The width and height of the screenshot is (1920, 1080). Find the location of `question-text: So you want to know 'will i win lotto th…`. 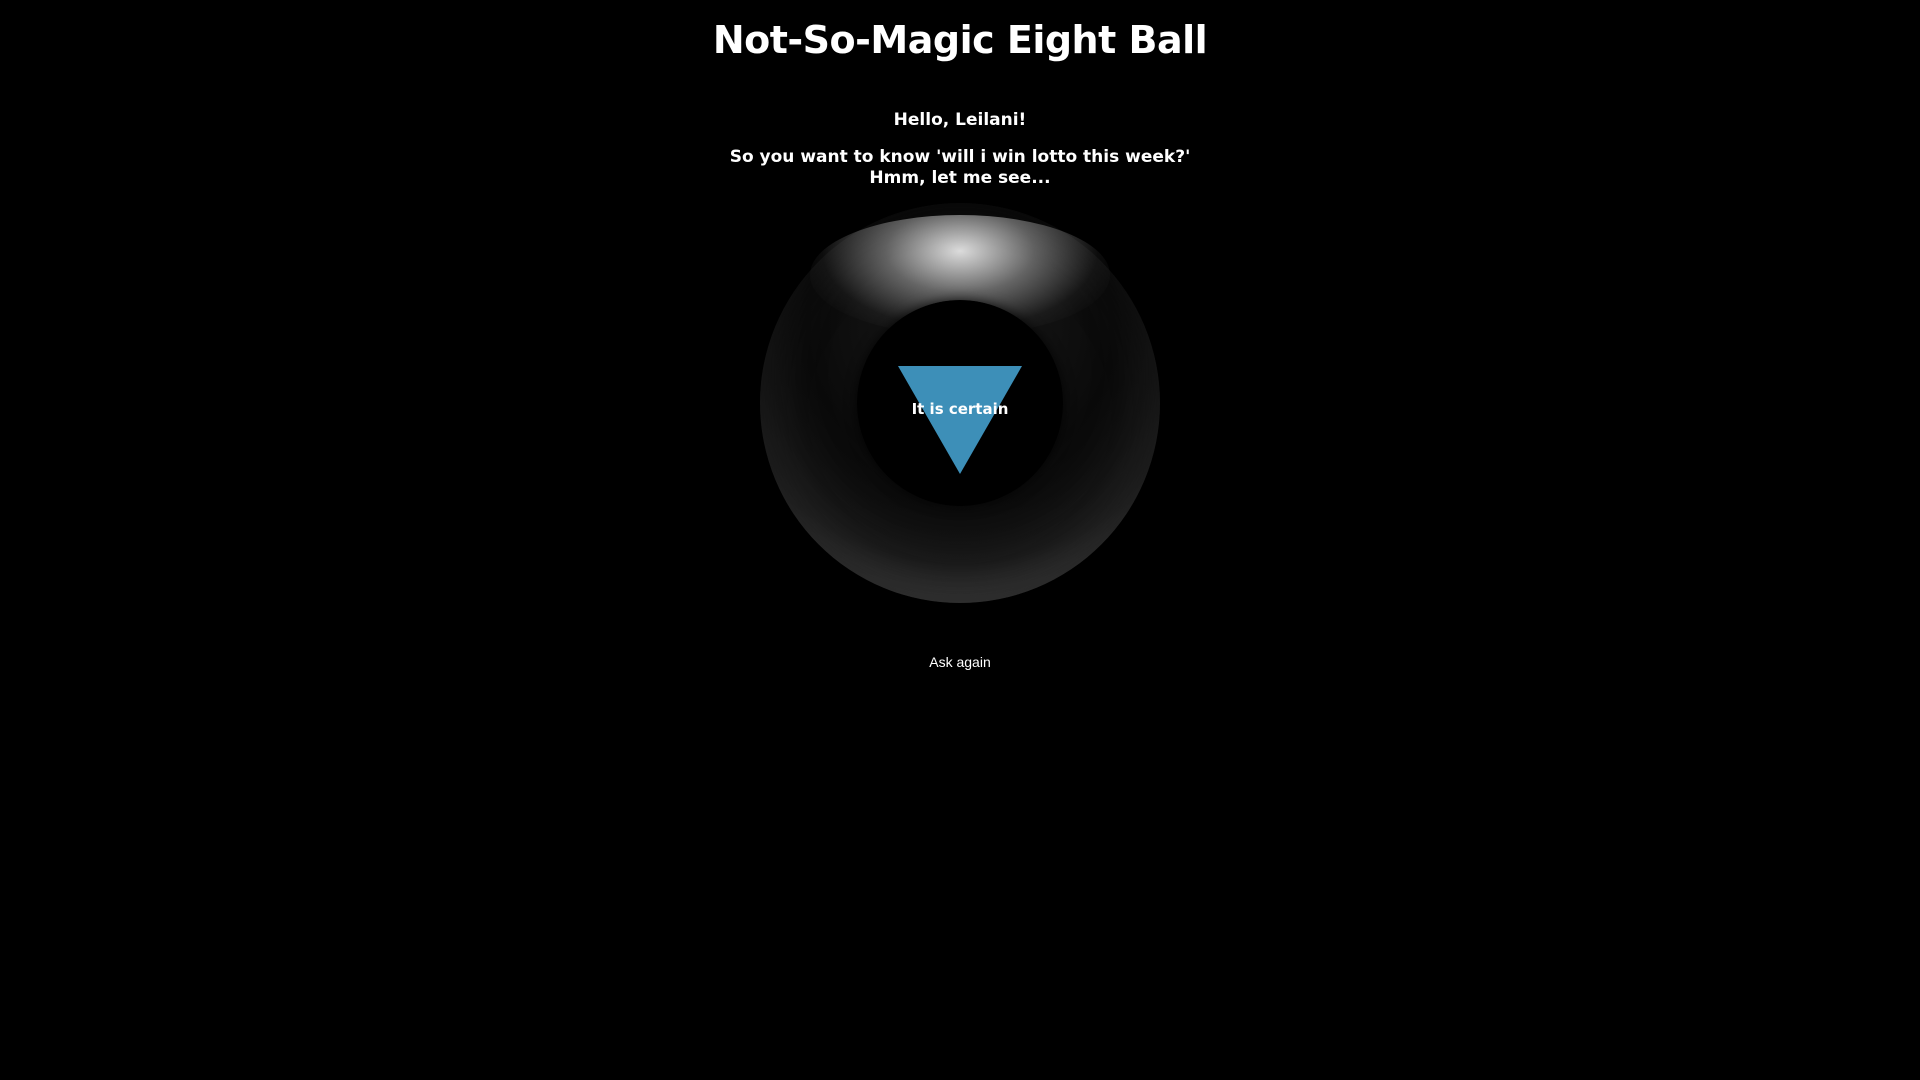

question-text: So you want to know 'will i win lotto th… is located at coordinates (960, 168).